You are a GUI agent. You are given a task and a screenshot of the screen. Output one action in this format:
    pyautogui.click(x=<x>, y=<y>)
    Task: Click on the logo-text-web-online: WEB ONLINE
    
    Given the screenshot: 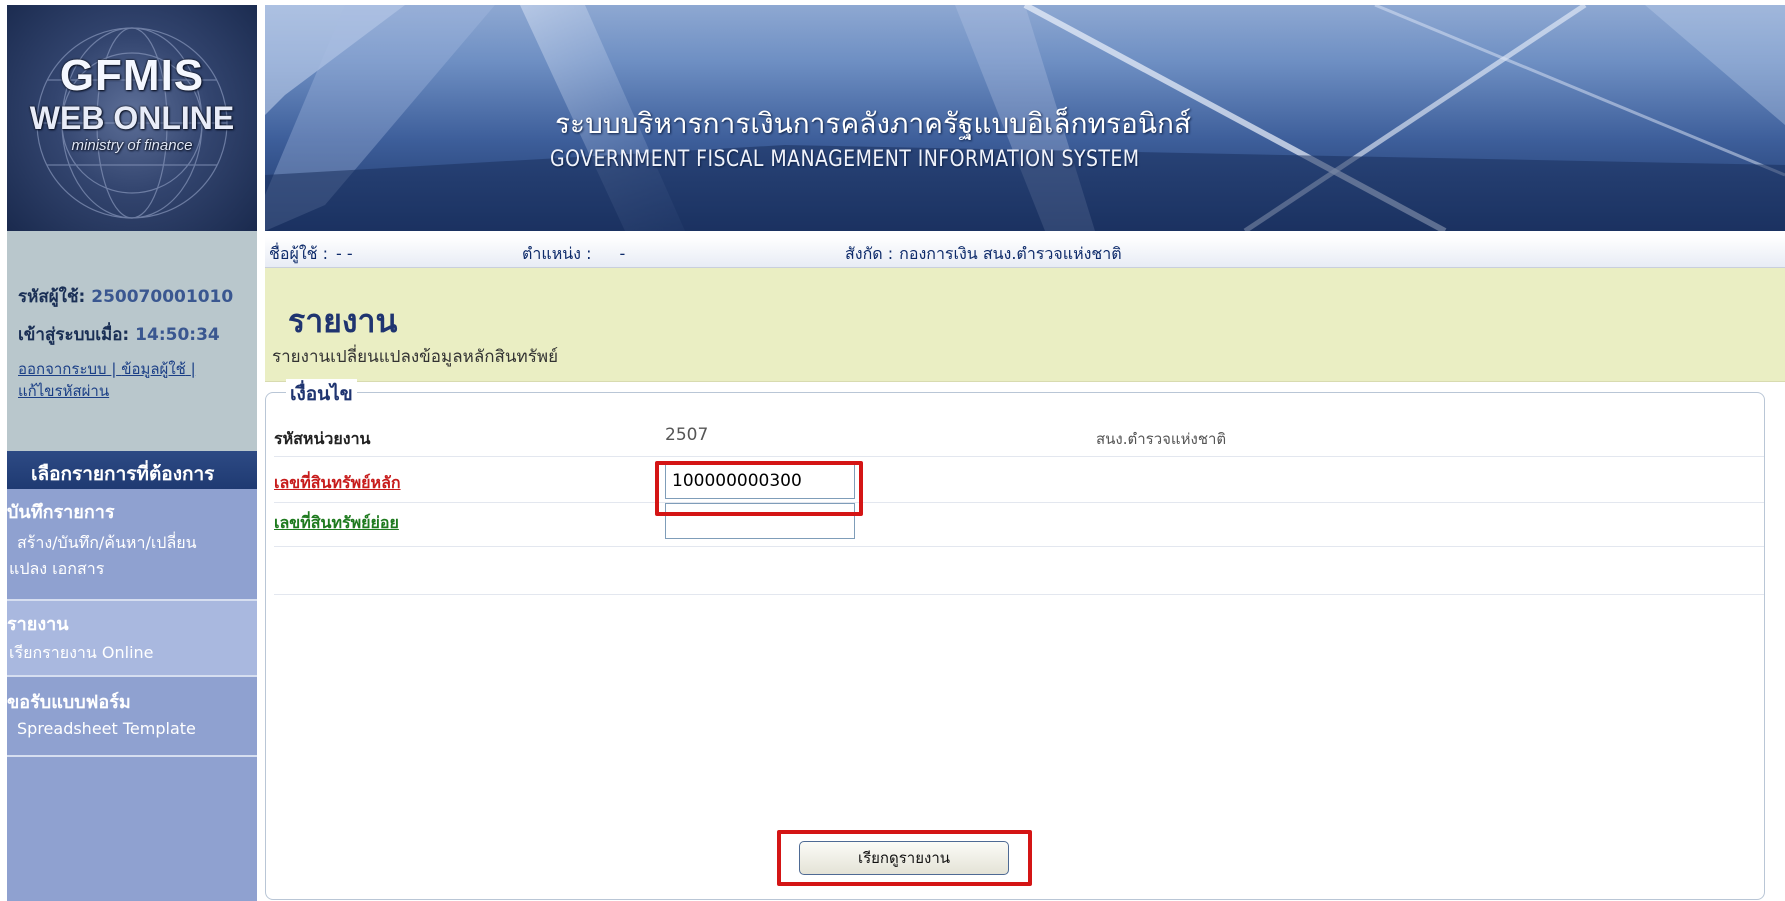 What is the action you would take?
    pyautogui.click(x=132, y=118)
    